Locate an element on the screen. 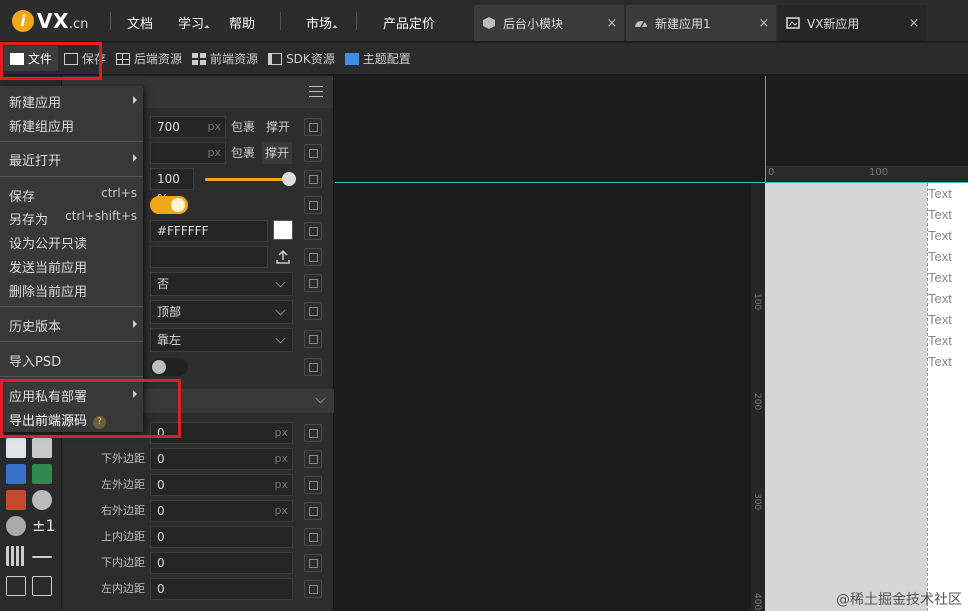 Image resolution: width=968 pixels, height=611 pixels. plus-minus-icon: ±1 is located at coordinates (44, 526).